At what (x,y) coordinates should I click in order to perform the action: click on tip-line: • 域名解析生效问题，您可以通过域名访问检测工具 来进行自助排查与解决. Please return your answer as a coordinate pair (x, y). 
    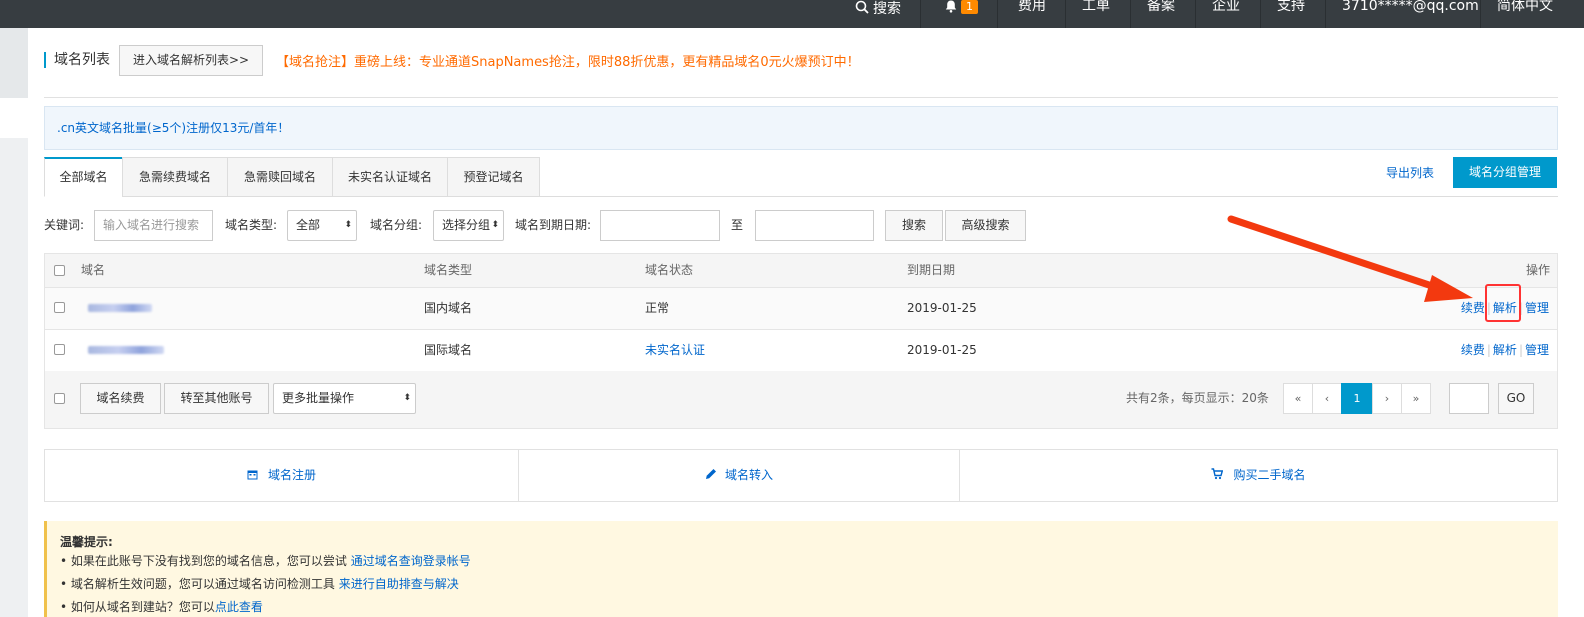
    Looking at the image, I should click on (259, 583).